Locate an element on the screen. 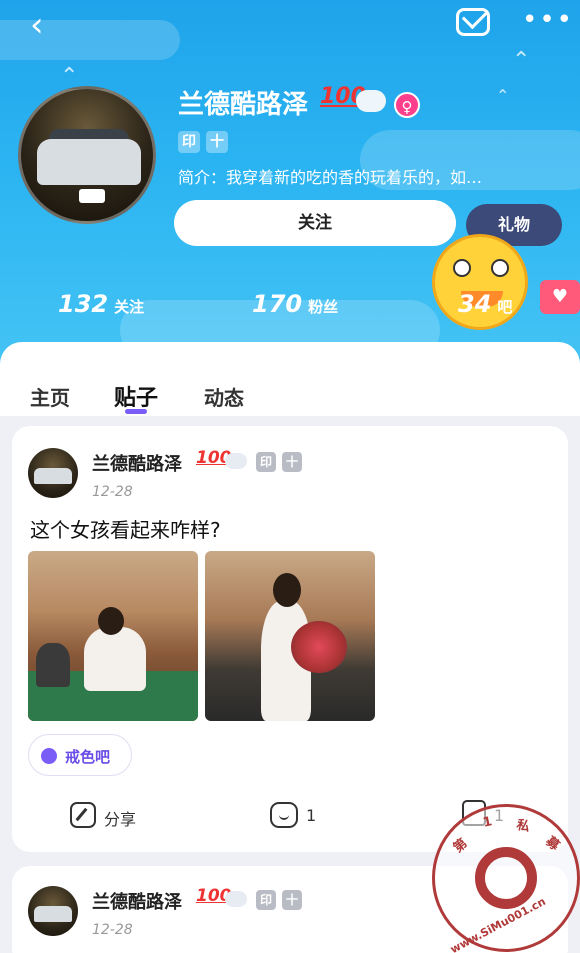 This screenshot has width=580, height=953. planet-icon is located at coordinates (49, 756).